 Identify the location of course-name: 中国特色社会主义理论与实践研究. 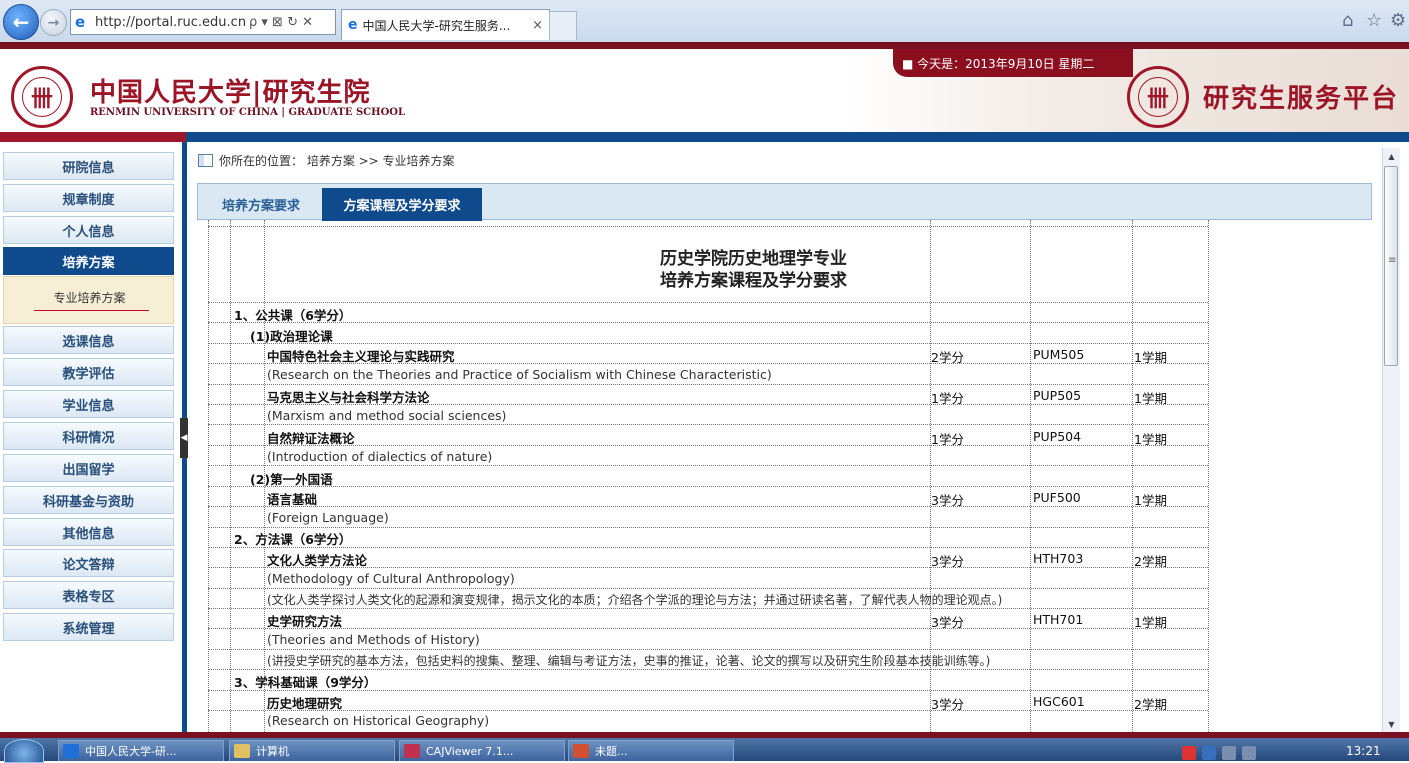
(361, 356).